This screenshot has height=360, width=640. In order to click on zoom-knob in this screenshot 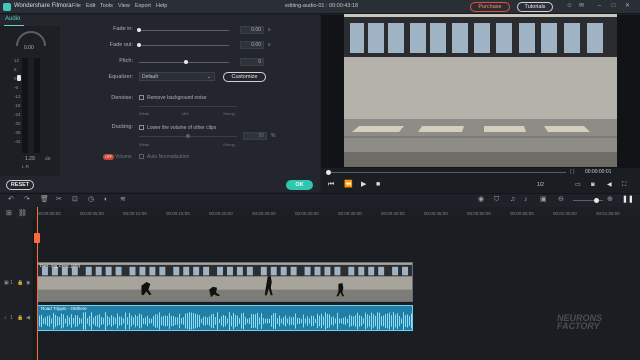, I will do `click(596, 200)`.